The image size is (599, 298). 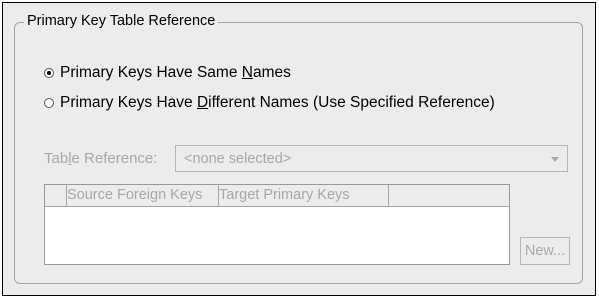 I want to click on table-header: Source Foreign Keys Target Primary Keys, so click(x=277, y=196).